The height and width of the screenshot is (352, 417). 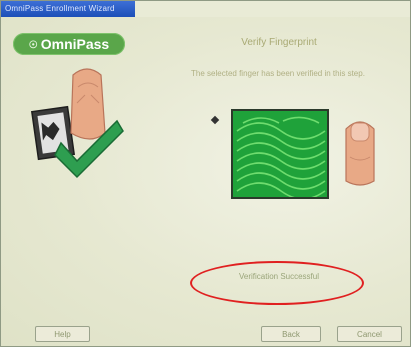 I want to click on fingerprint-scan-icon, so click(x=280, y=154).